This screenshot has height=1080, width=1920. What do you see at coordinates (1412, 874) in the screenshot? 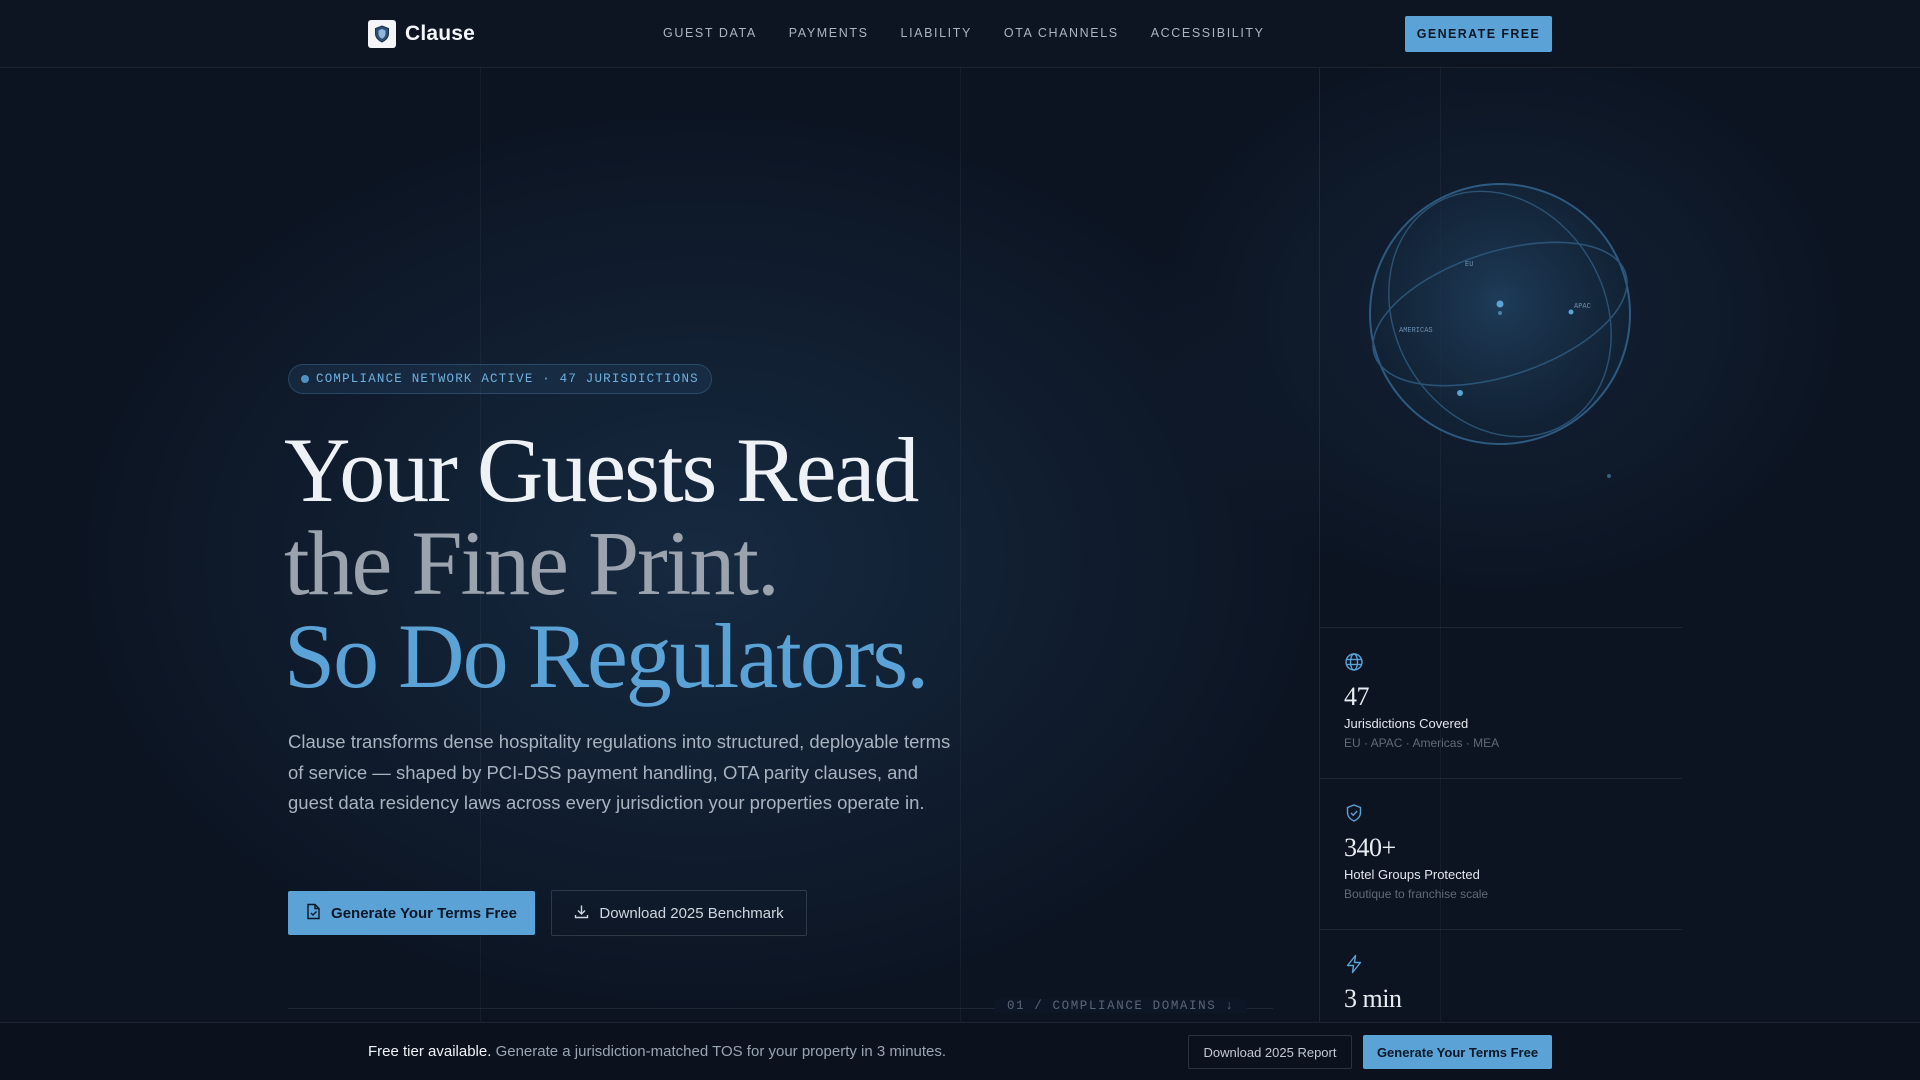
I see `stat-label: Hotel Groups Protected` at bounding box center [1412, 874].